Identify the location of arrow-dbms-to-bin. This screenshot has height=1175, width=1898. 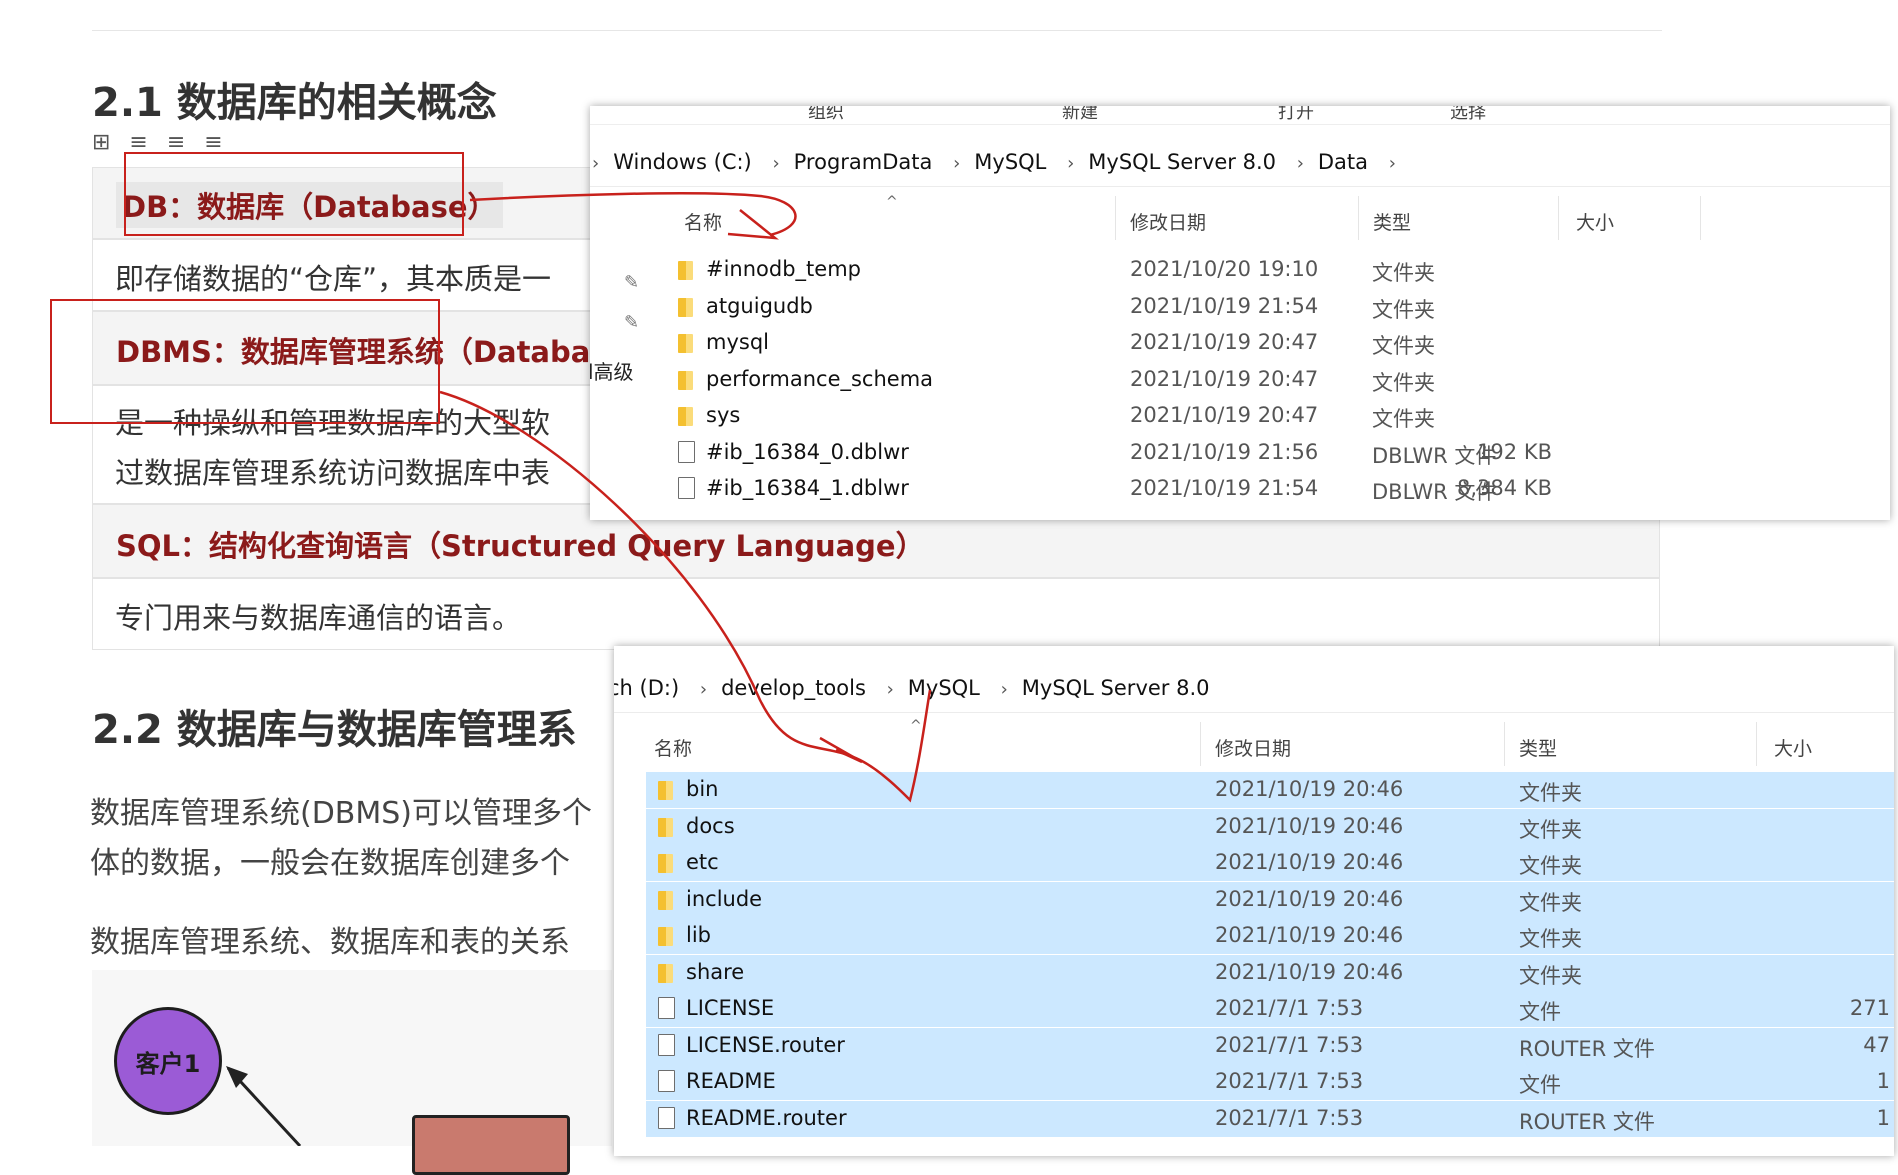
(685, 596).